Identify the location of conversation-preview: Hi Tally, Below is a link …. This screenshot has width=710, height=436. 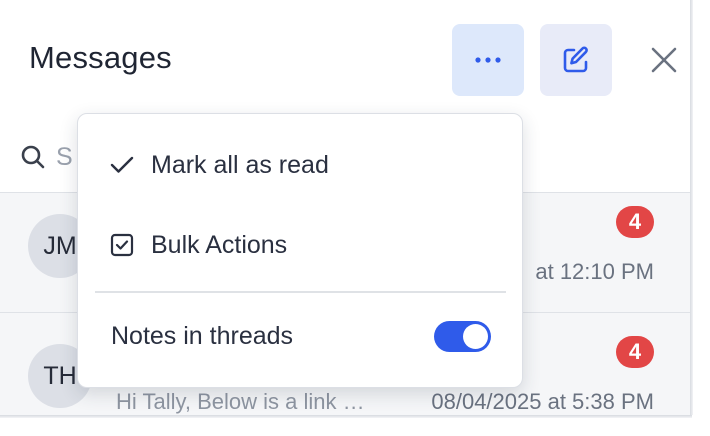
(240, 401).